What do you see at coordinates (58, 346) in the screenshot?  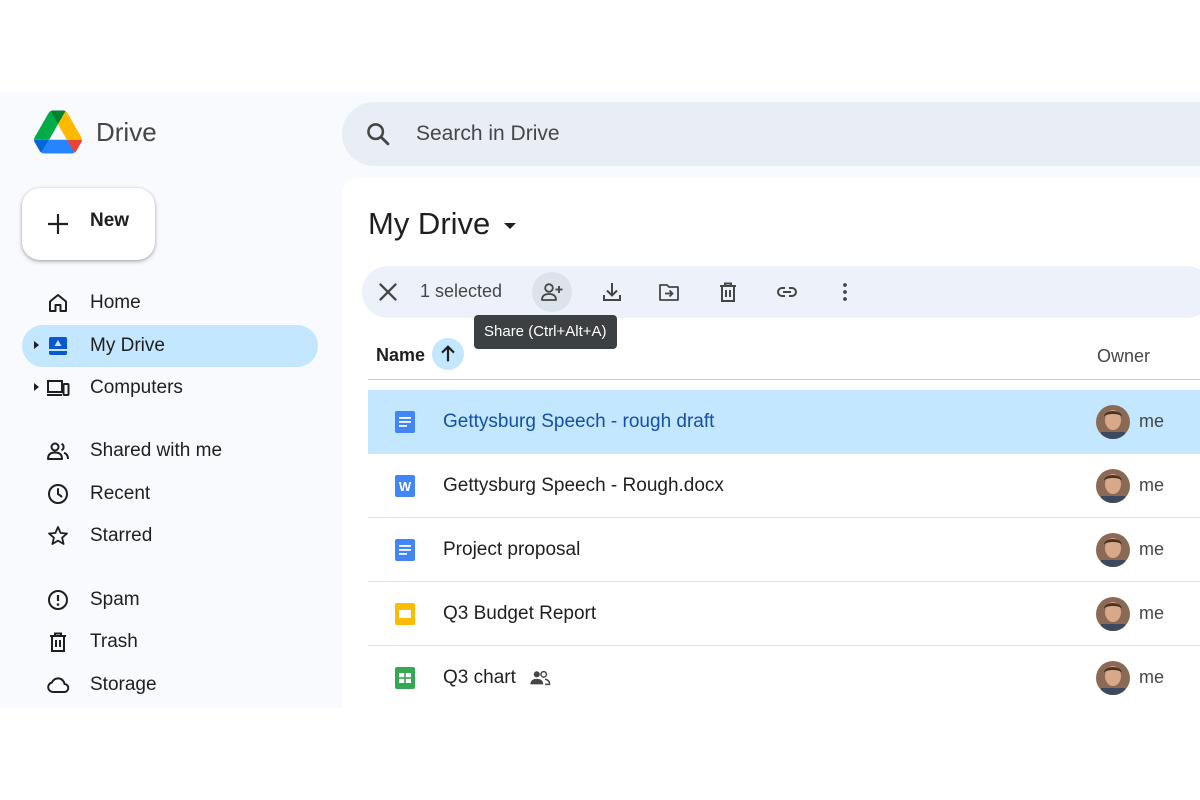 I see `my-drive-icon` at bounding box center [58, 346].